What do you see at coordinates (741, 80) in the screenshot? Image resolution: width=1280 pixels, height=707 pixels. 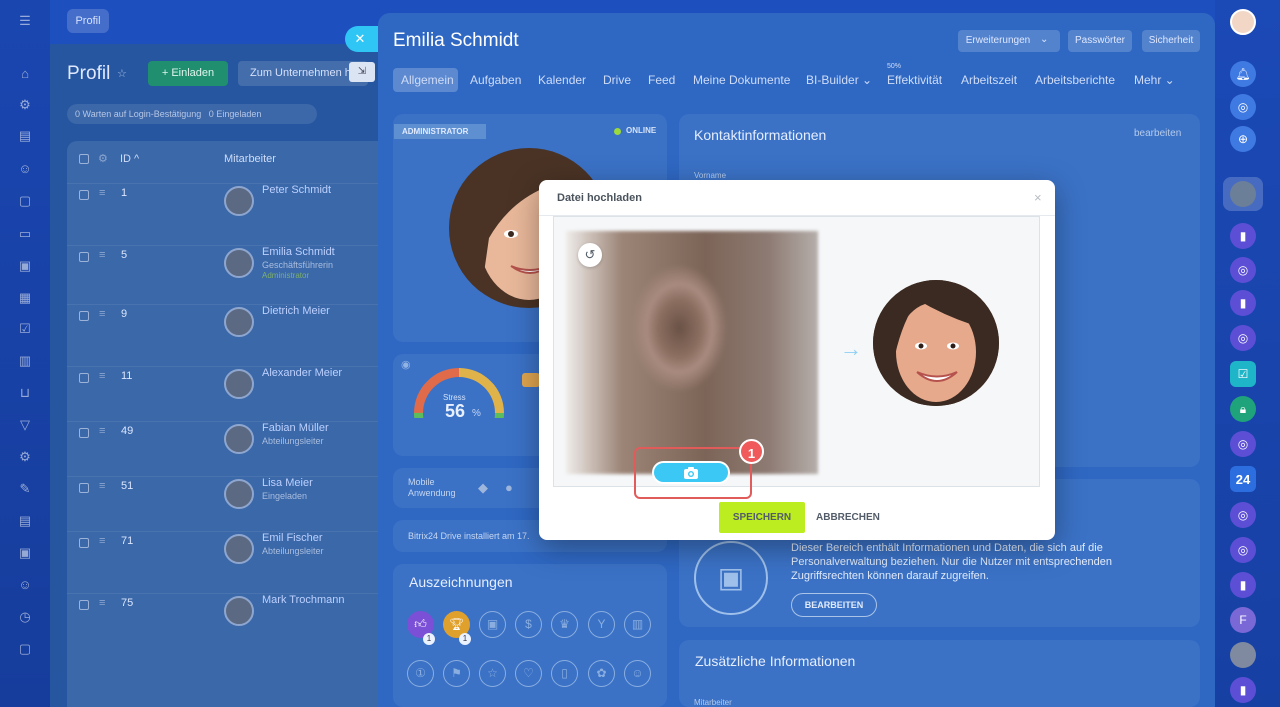 I see `tab-my-documents: Meine Dokumente` at bounding box center [741, 80].